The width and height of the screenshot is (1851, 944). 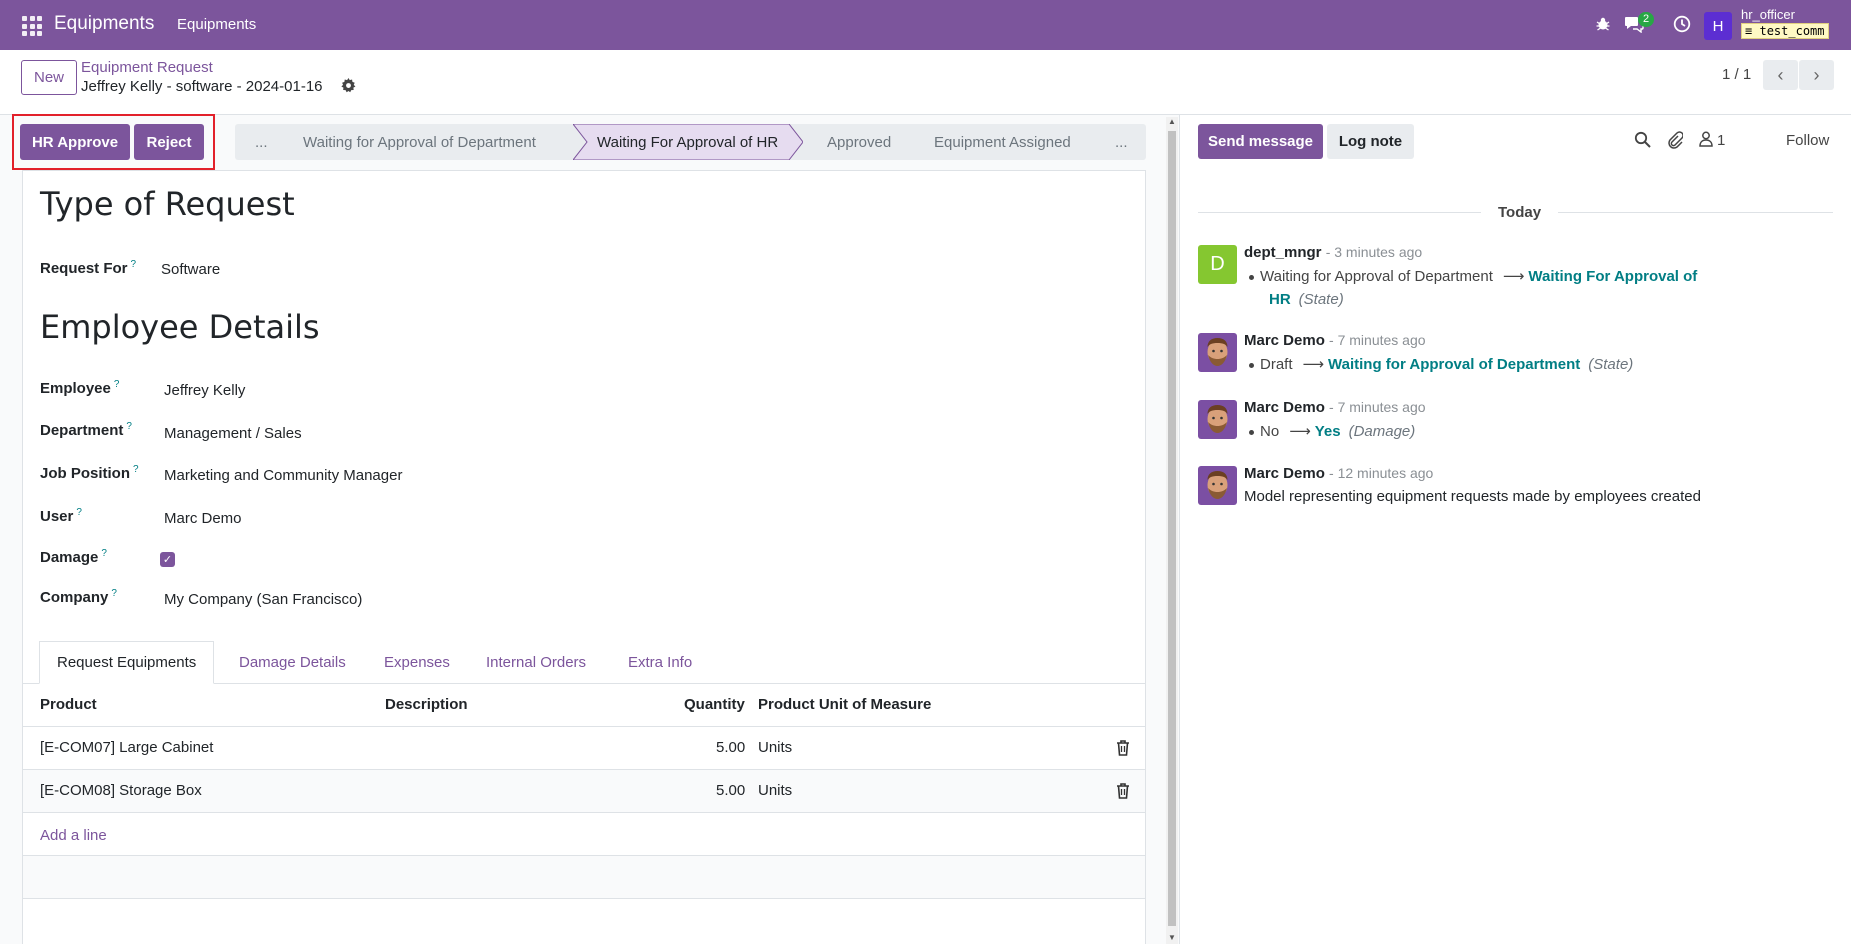 What do you see at coordinates (73, 835) in the screenshot?
I see `add-a-line-link: Add a line` at bounding box center [73, 835].